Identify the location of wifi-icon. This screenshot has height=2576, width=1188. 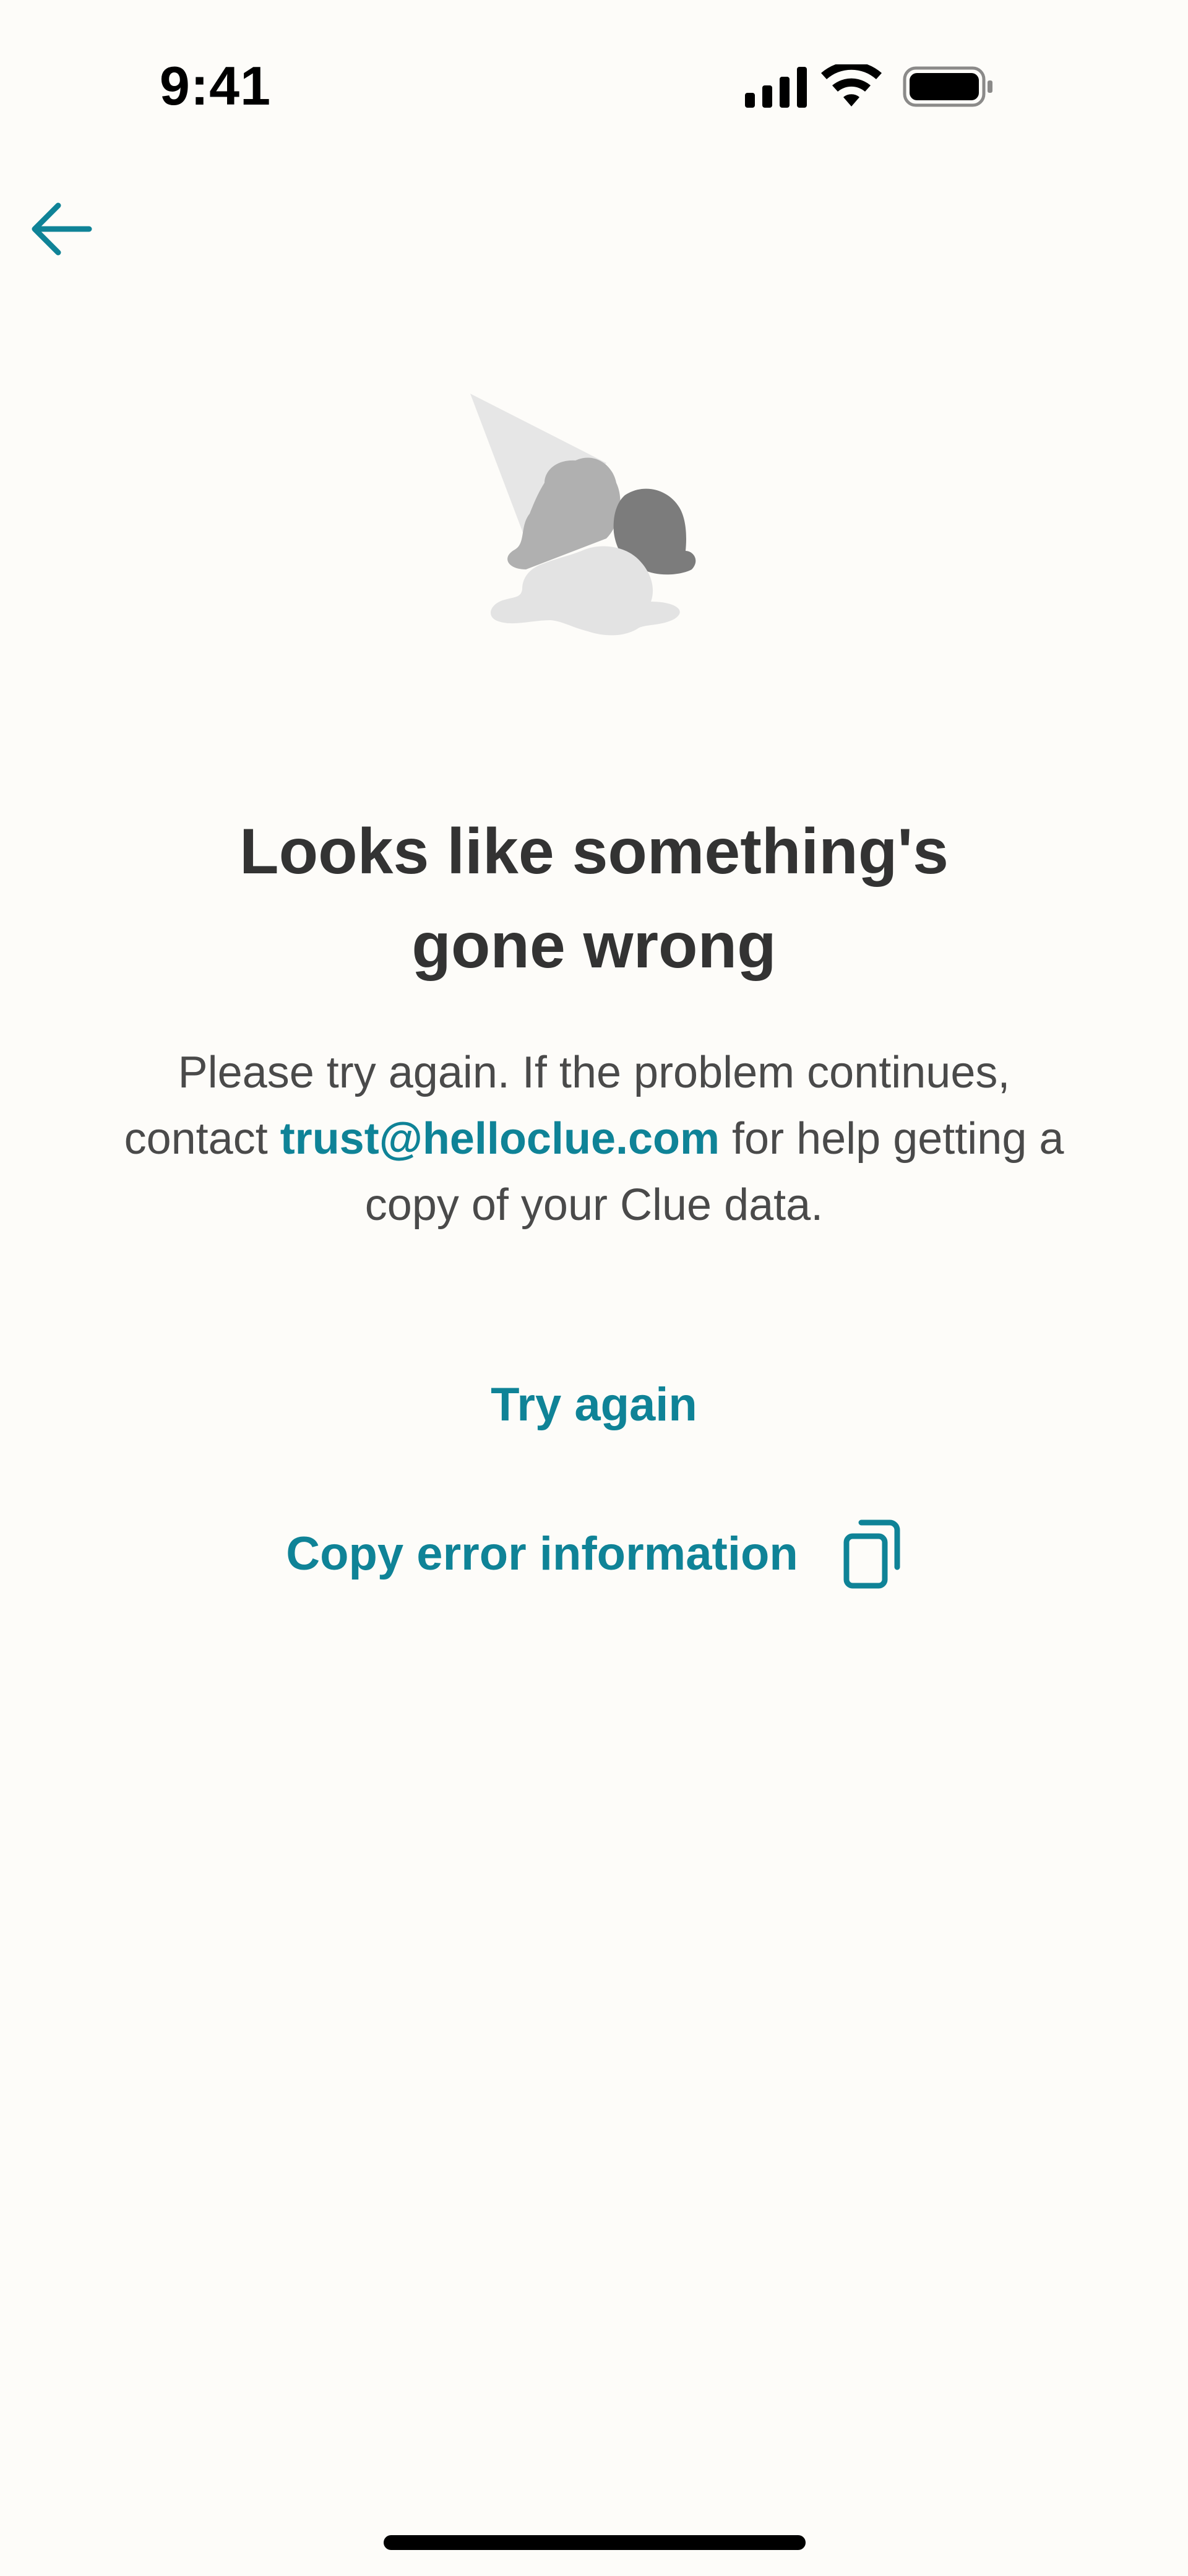
(851, 83).